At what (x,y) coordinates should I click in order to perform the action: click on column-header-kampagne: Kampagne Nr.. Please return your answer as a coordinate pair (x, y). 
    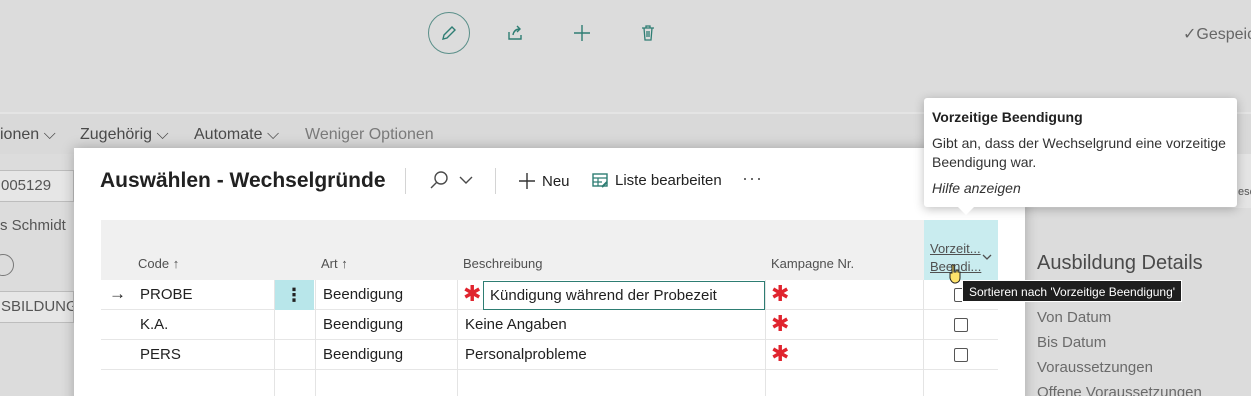
    Looking at the image, I should click on (812, 263).